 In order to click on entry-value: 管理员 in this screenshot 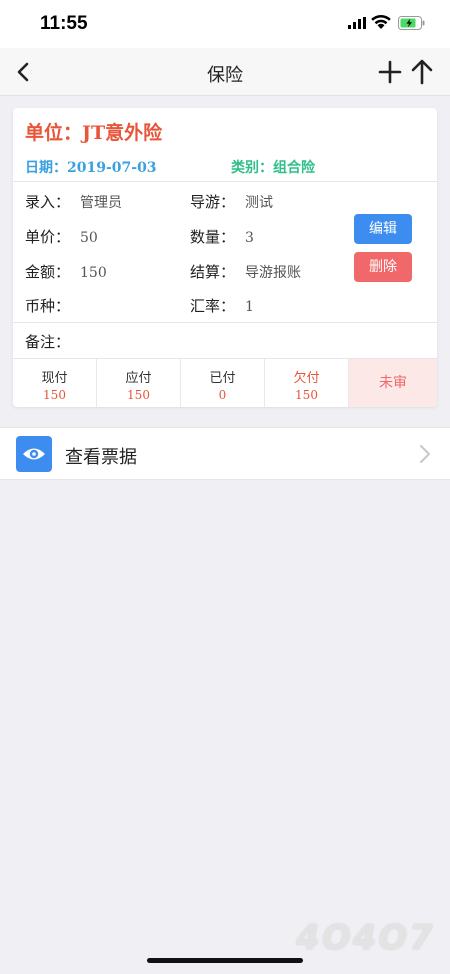, I will do `click(101, 203)`.